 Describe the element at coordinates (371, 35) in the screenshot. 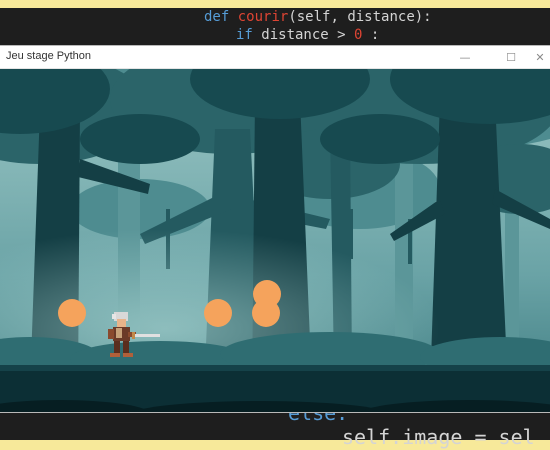

I see `condition-tail: :` at that location.